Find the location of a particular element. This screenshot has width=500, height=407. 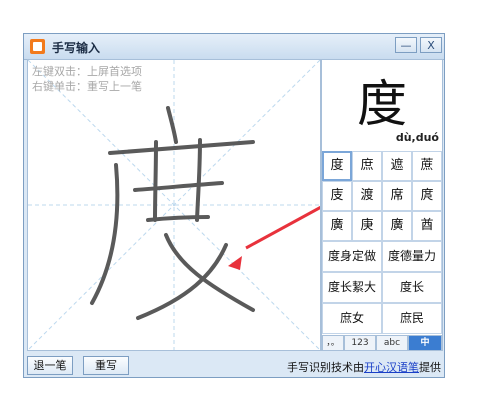

phrase-cell: 庶女 is located at coordinates (352, 318).